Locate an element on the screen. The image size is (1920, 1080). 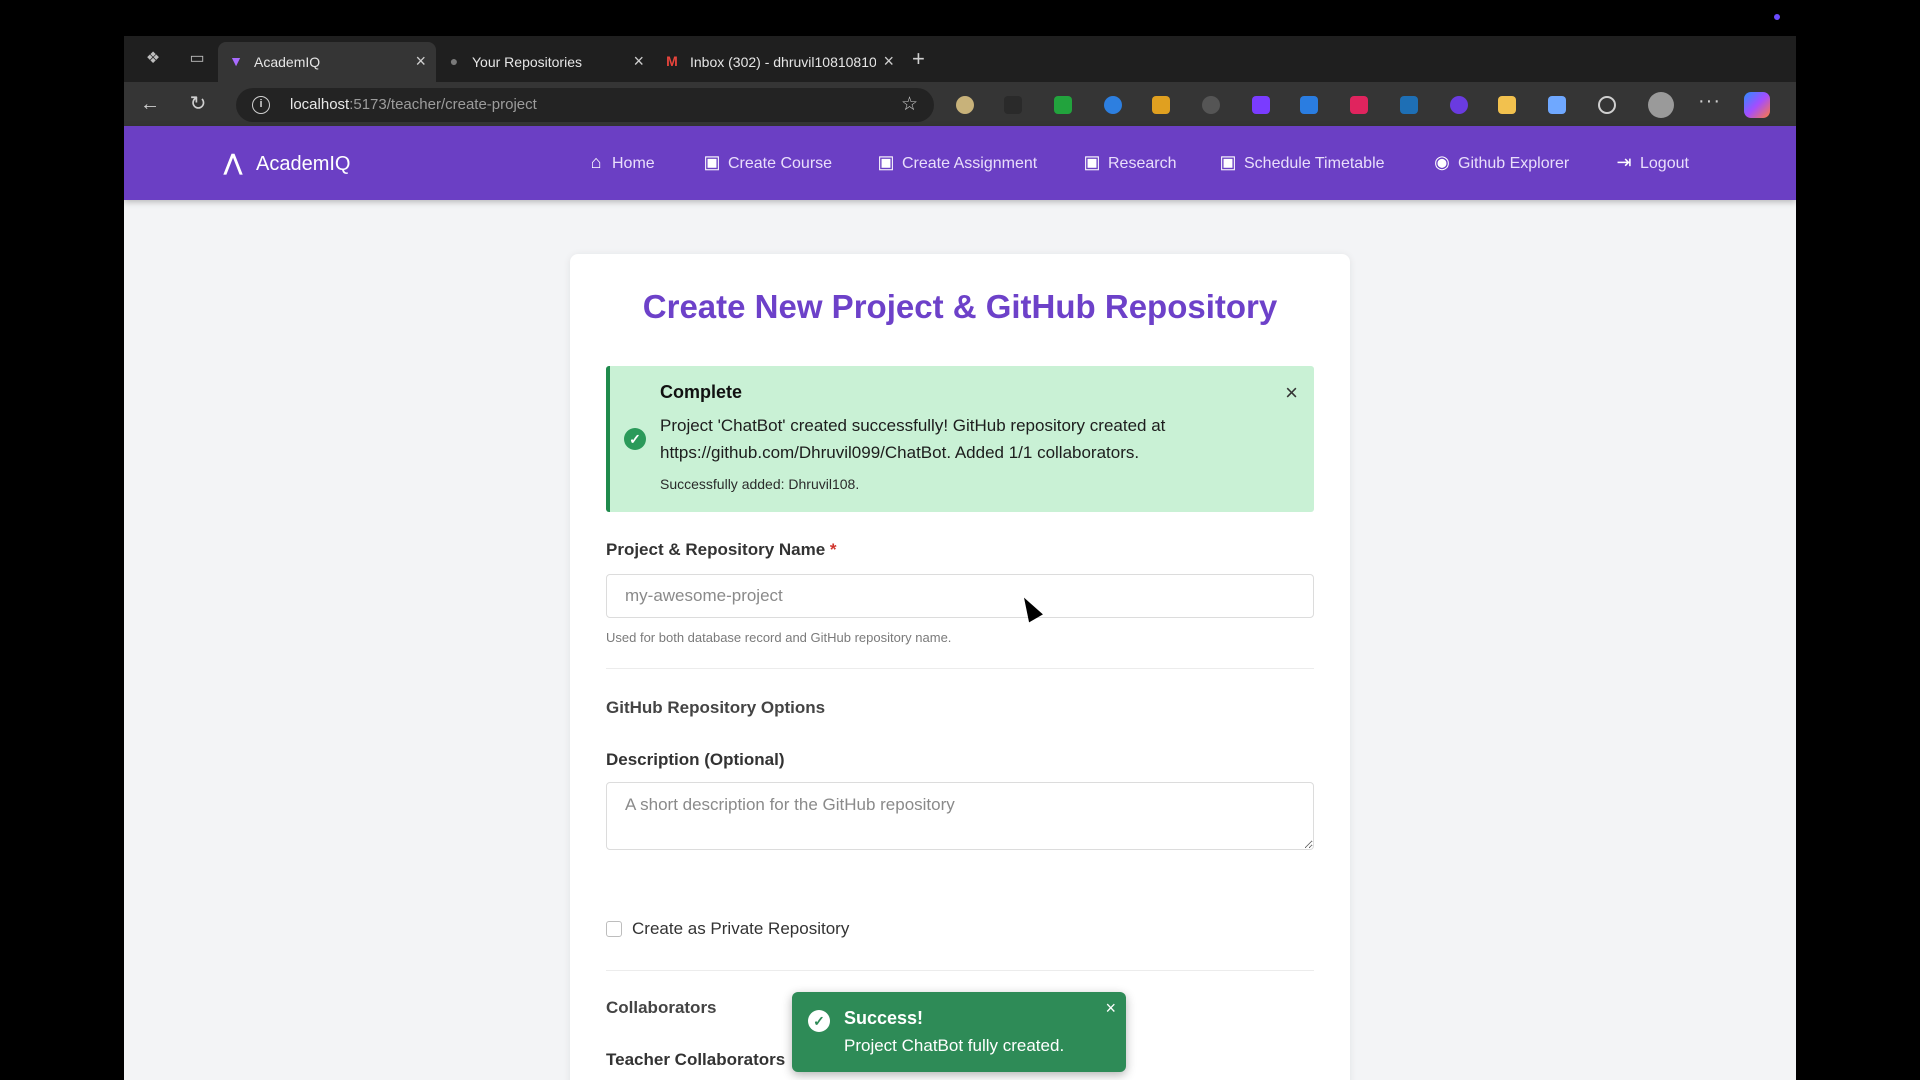
nav-research: ▣ Research is located at coordinates (1128, 162).